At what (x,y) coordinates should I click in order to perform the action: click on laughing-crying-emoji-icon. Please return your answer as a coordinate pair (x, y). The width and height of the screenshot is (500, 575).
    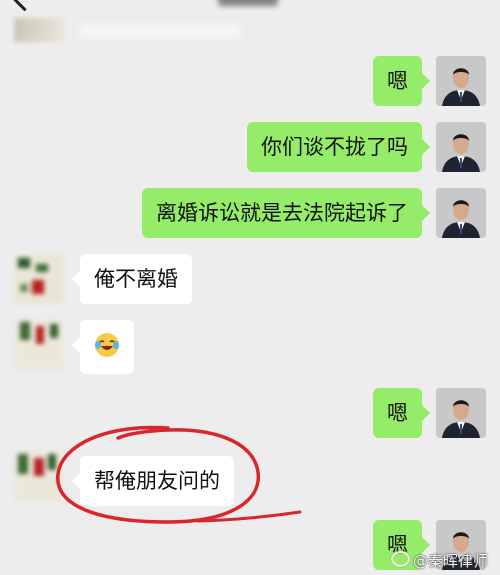
    Looking at the image, I should click on (107, 345).